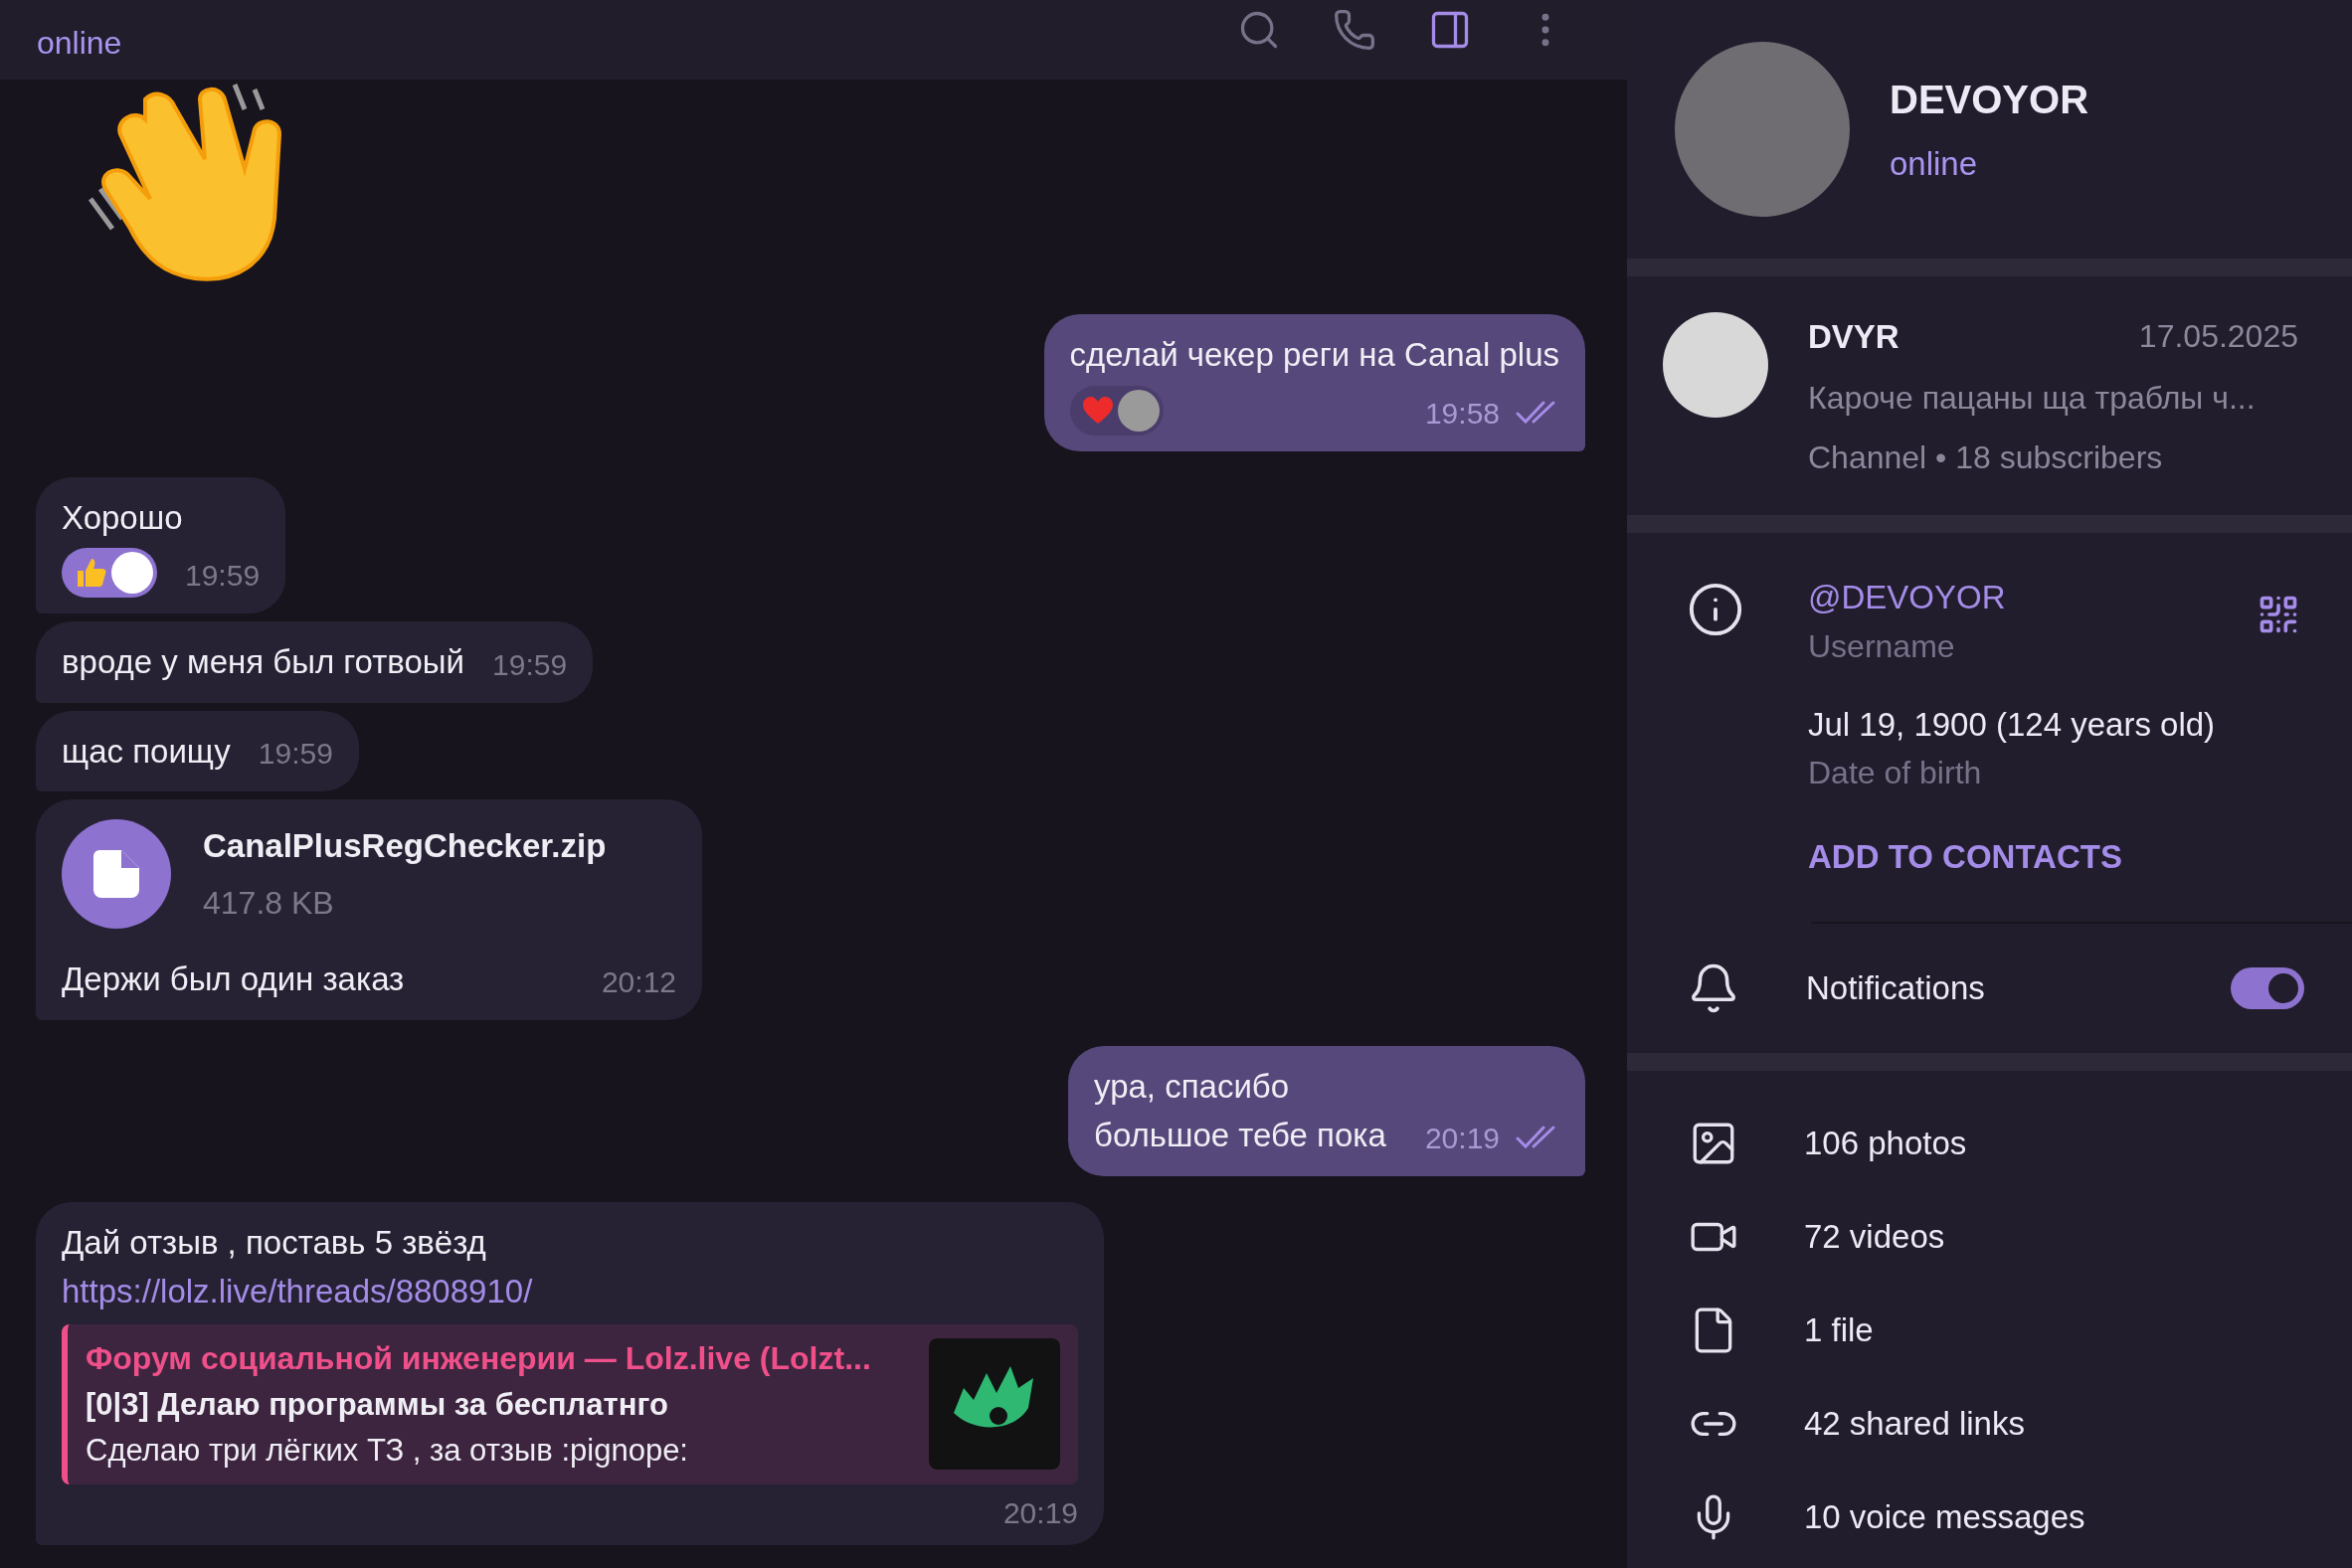 The image size is (2352, 1568). What do you see at coordinates (1986, 457) in the screenshot?
I see `channel-meta: Channel • 18 subscribers` at bounding box center [1986, 457].